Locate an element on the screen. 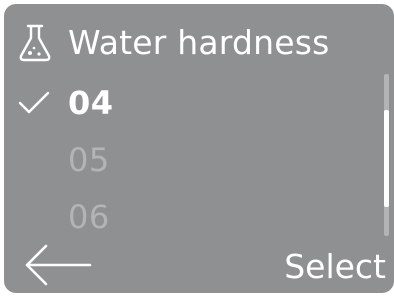 The width and height of the screenshot is (394, 297). scrollbar is located at coordinates (386, 155).